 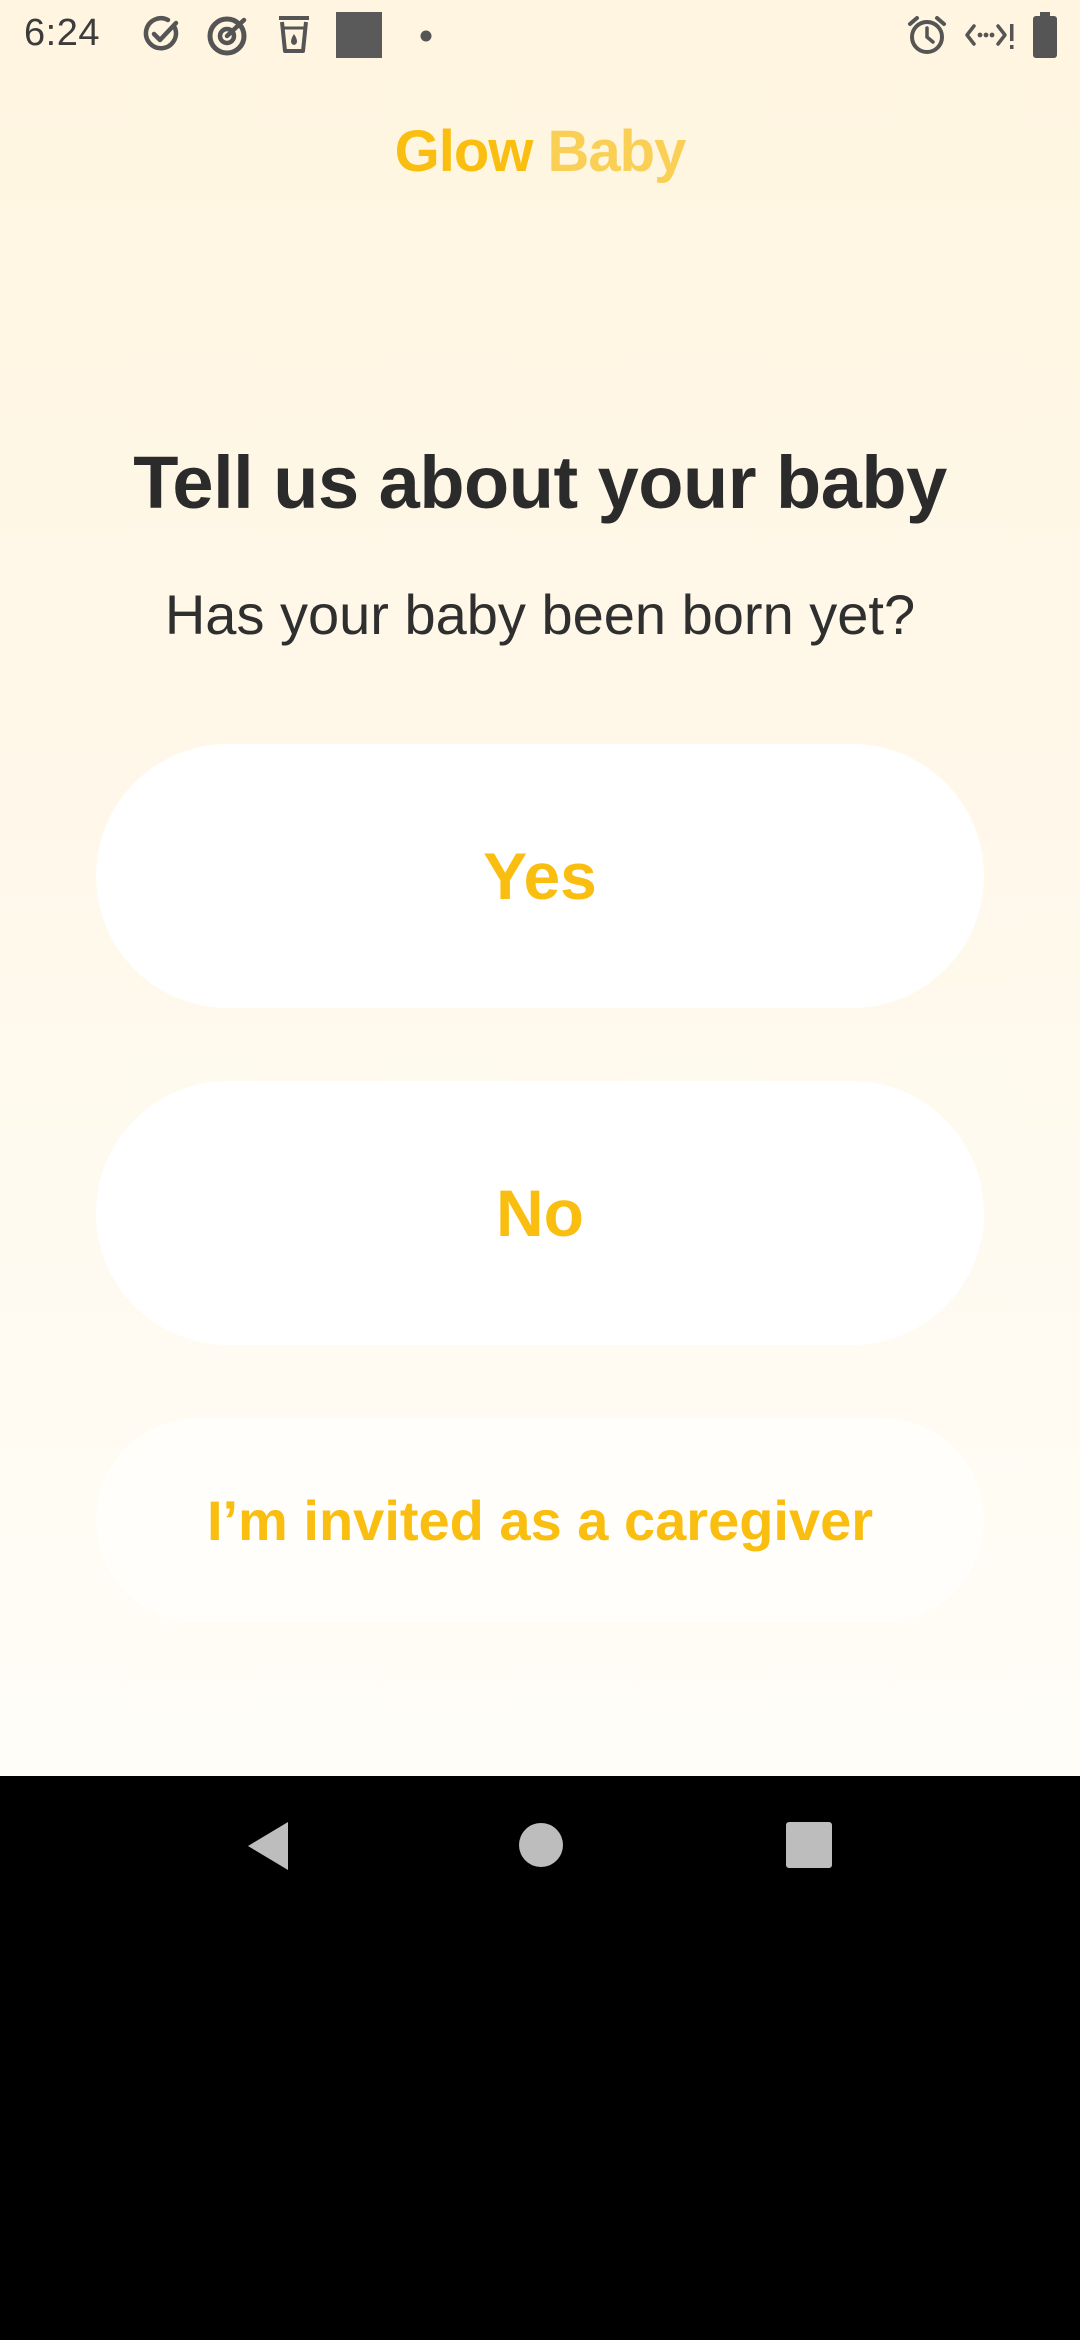 I want to click on target-icon, so click(x=228, y=36).